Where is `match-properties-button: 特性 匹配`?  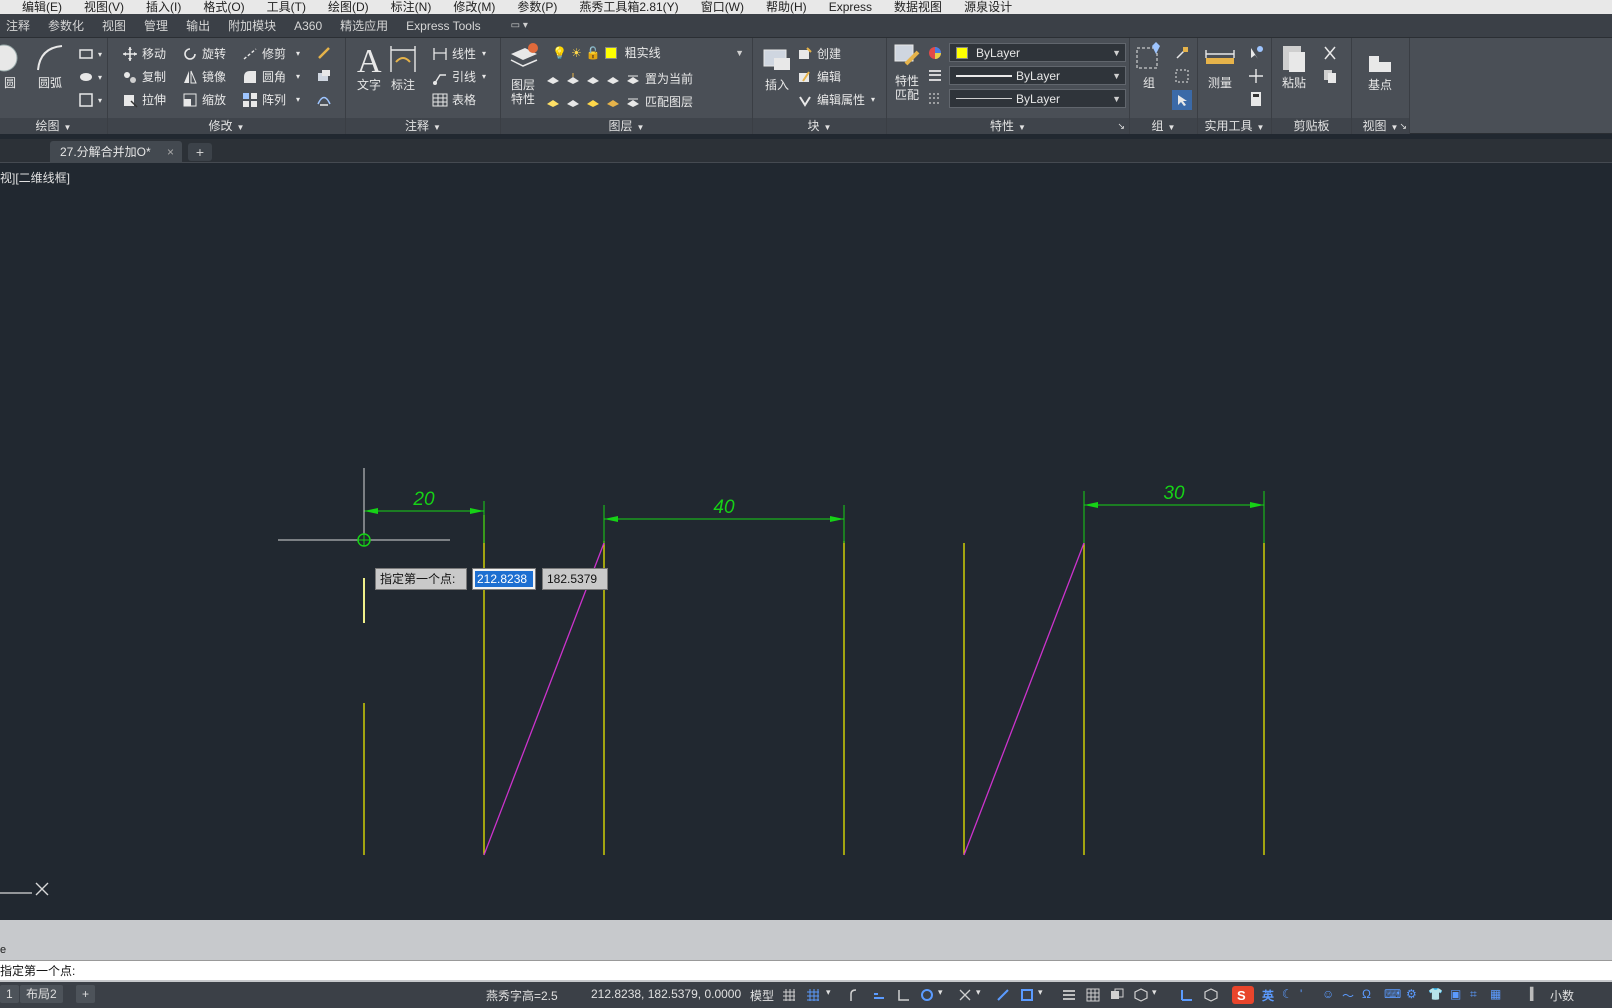 match-properties-button: 特性 匹配 is located at coordinates (907, 72).